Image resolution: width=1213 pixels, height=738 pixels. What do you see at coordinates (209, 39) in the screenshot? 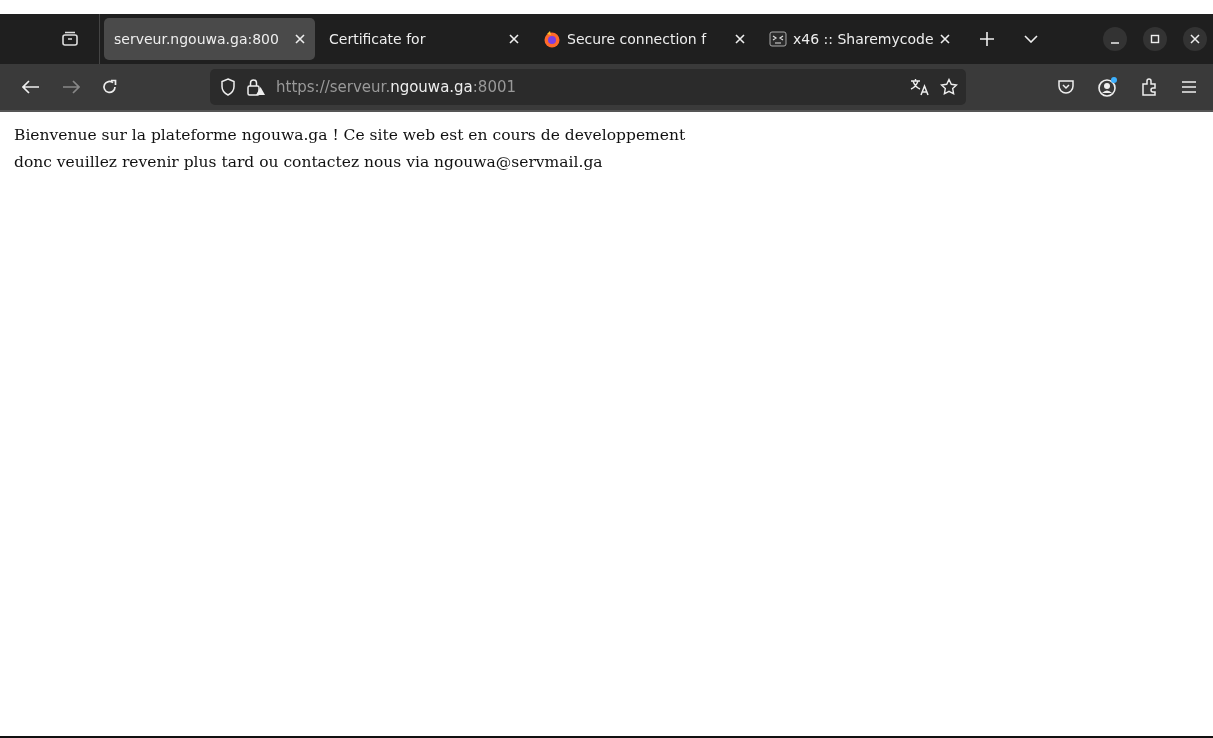
I see `browser-tab: serveur.ngouwa.ga:800` at bounding box center [209, 39].